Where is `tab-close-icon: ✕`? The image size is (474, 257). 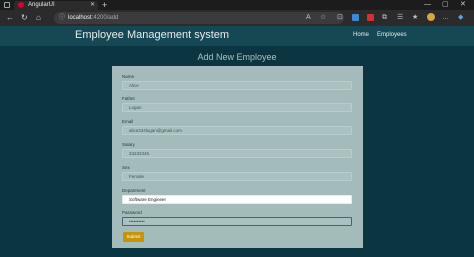 tab-close-icon: ✕ is located at coordinates (92, 5).